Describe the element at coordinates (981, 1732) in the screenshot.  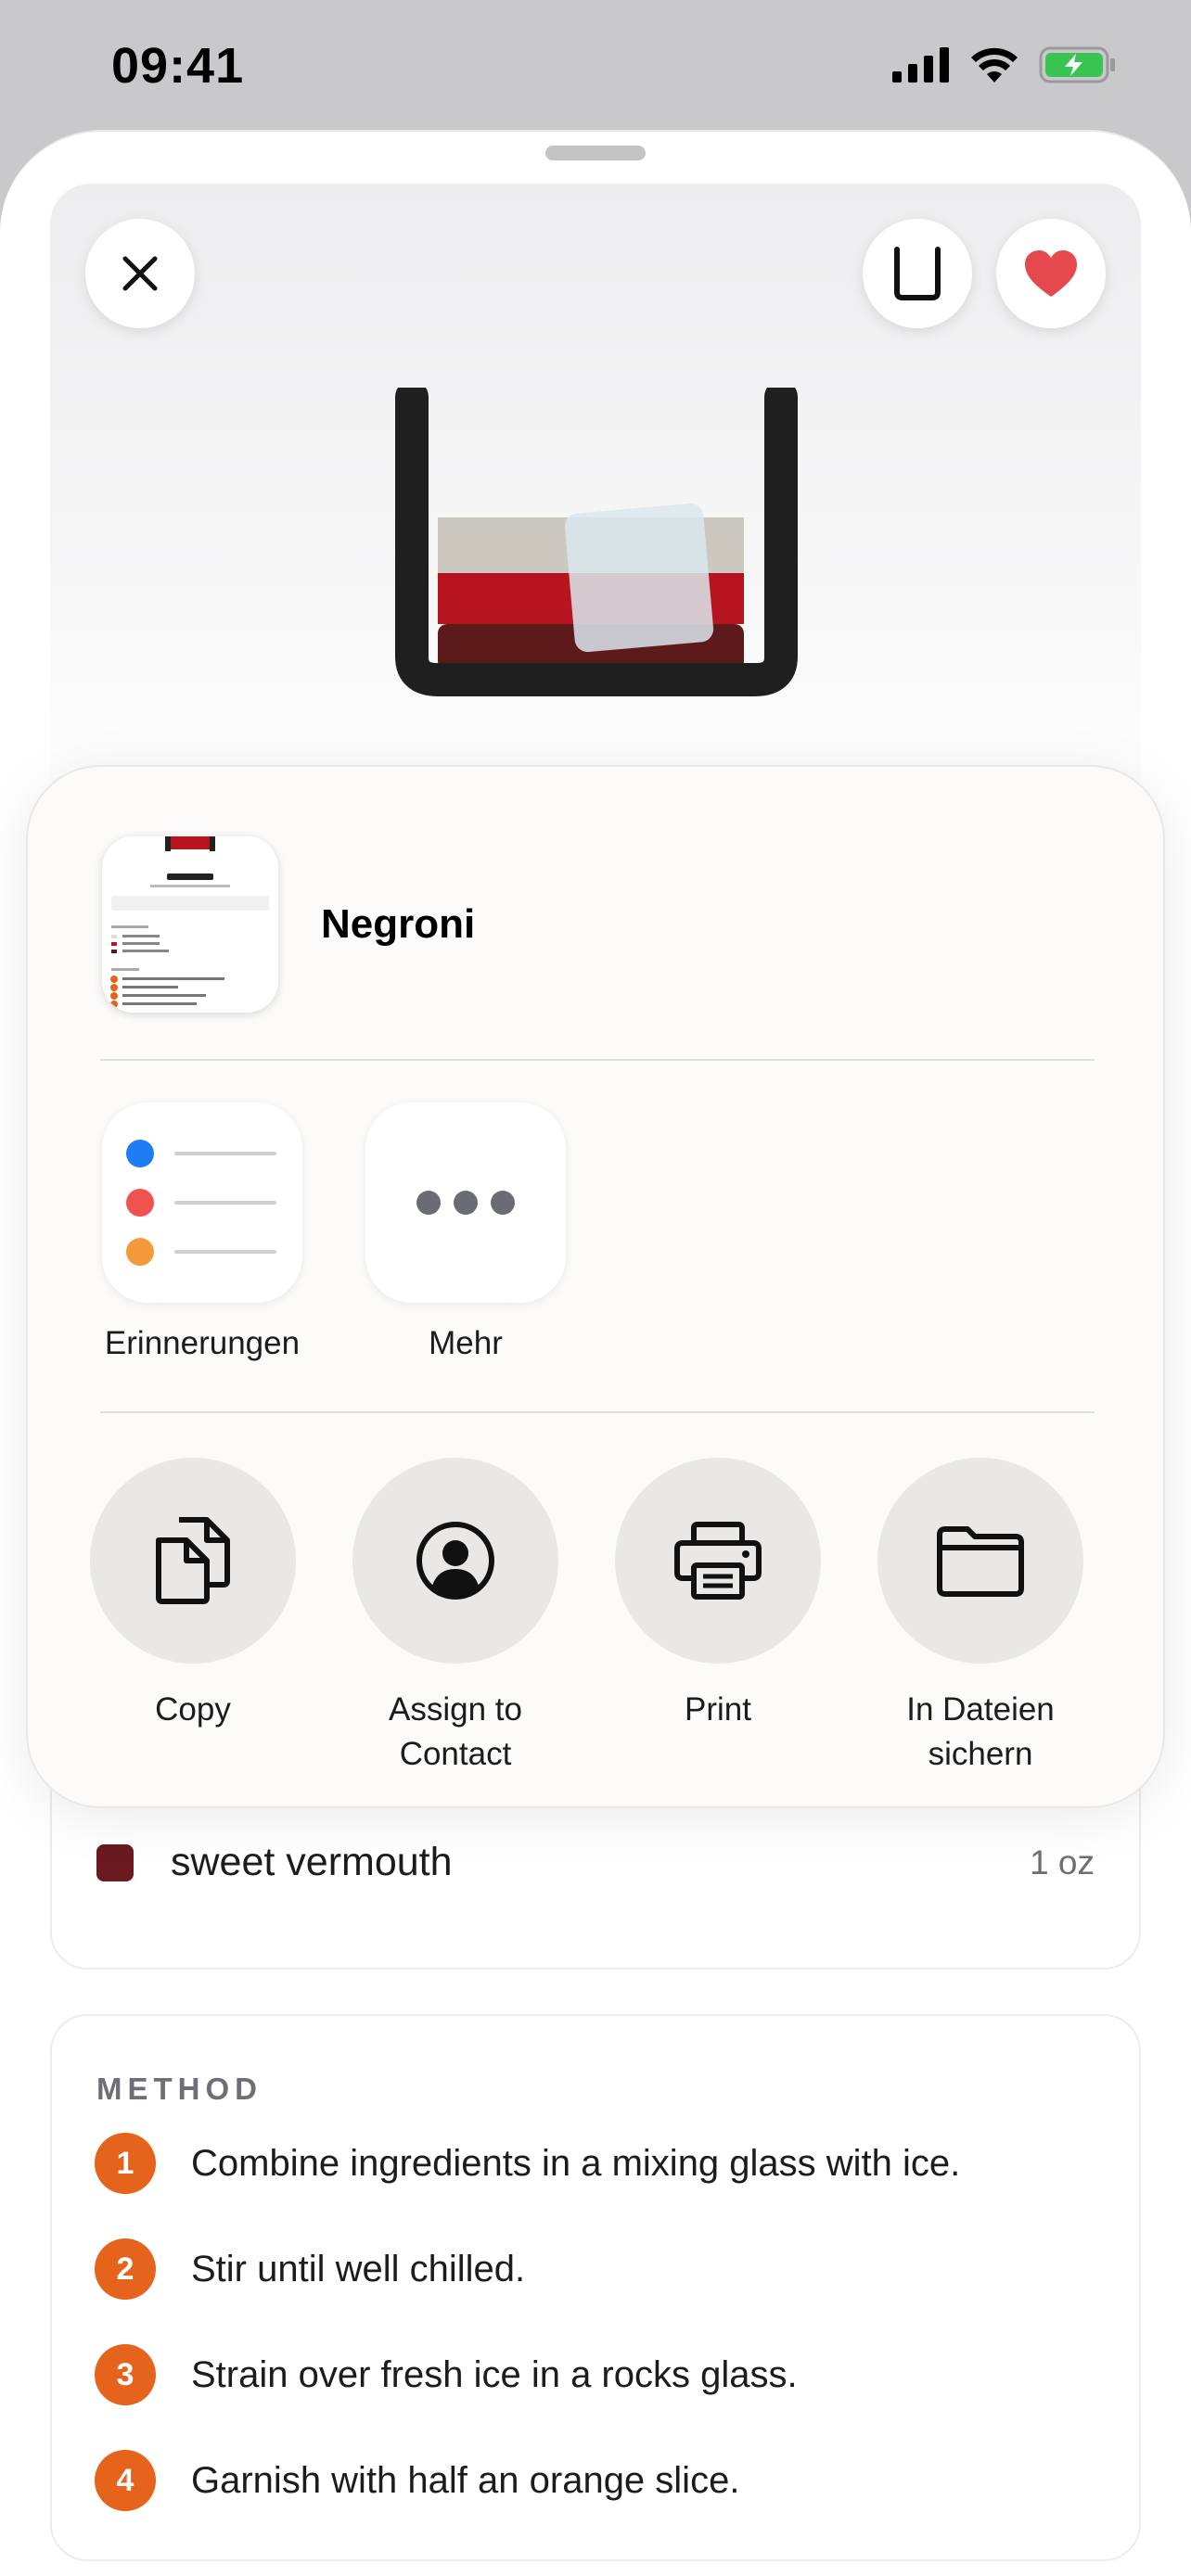
I see `action-label: In Dateien sichern` at that location.